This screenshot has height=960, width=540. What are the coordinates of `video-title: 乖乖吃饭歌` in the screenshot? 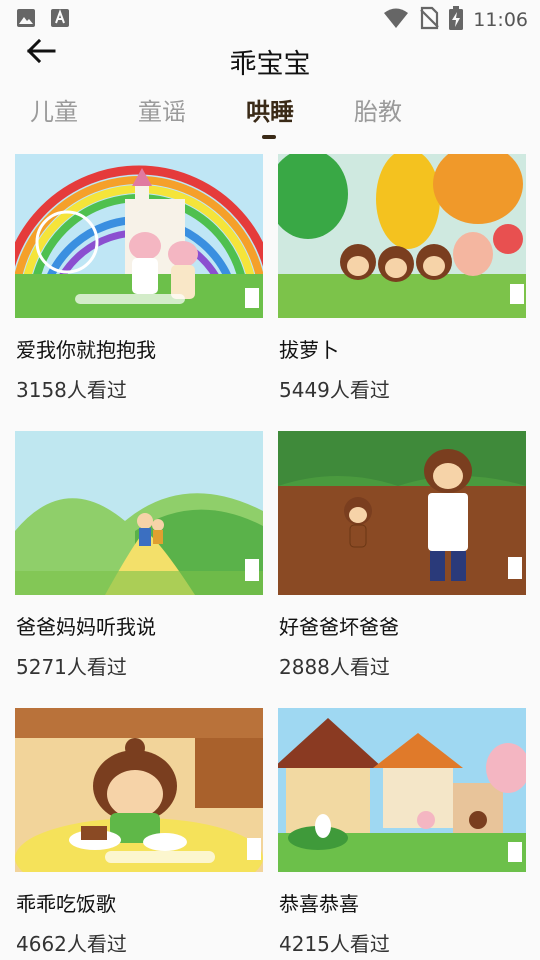 It's located at (66, 902).